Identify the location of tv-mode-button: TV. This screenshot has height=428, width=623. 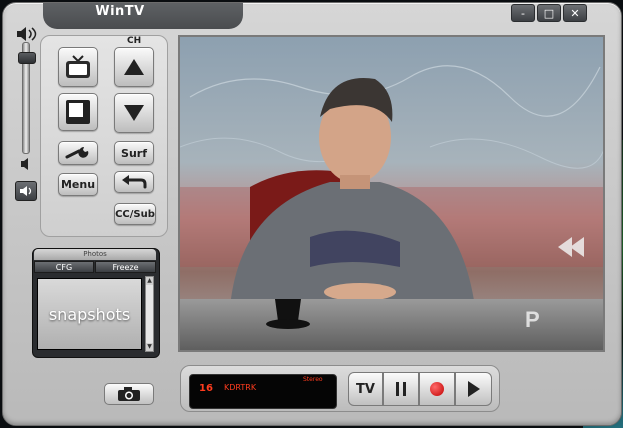
(365, 389).